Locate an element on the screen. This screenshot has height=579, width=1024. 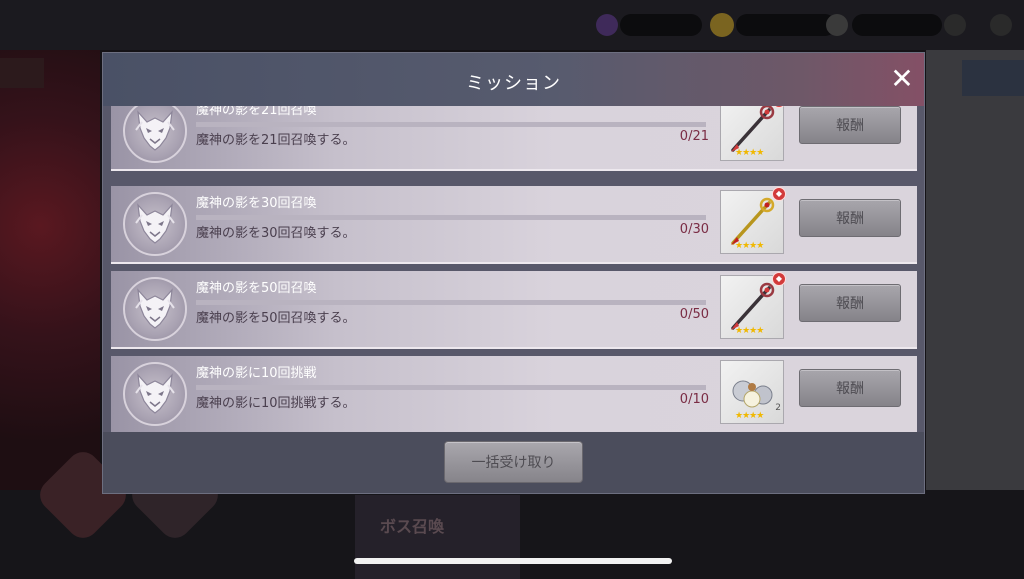
search-icon is located at coordinates (955, 25).